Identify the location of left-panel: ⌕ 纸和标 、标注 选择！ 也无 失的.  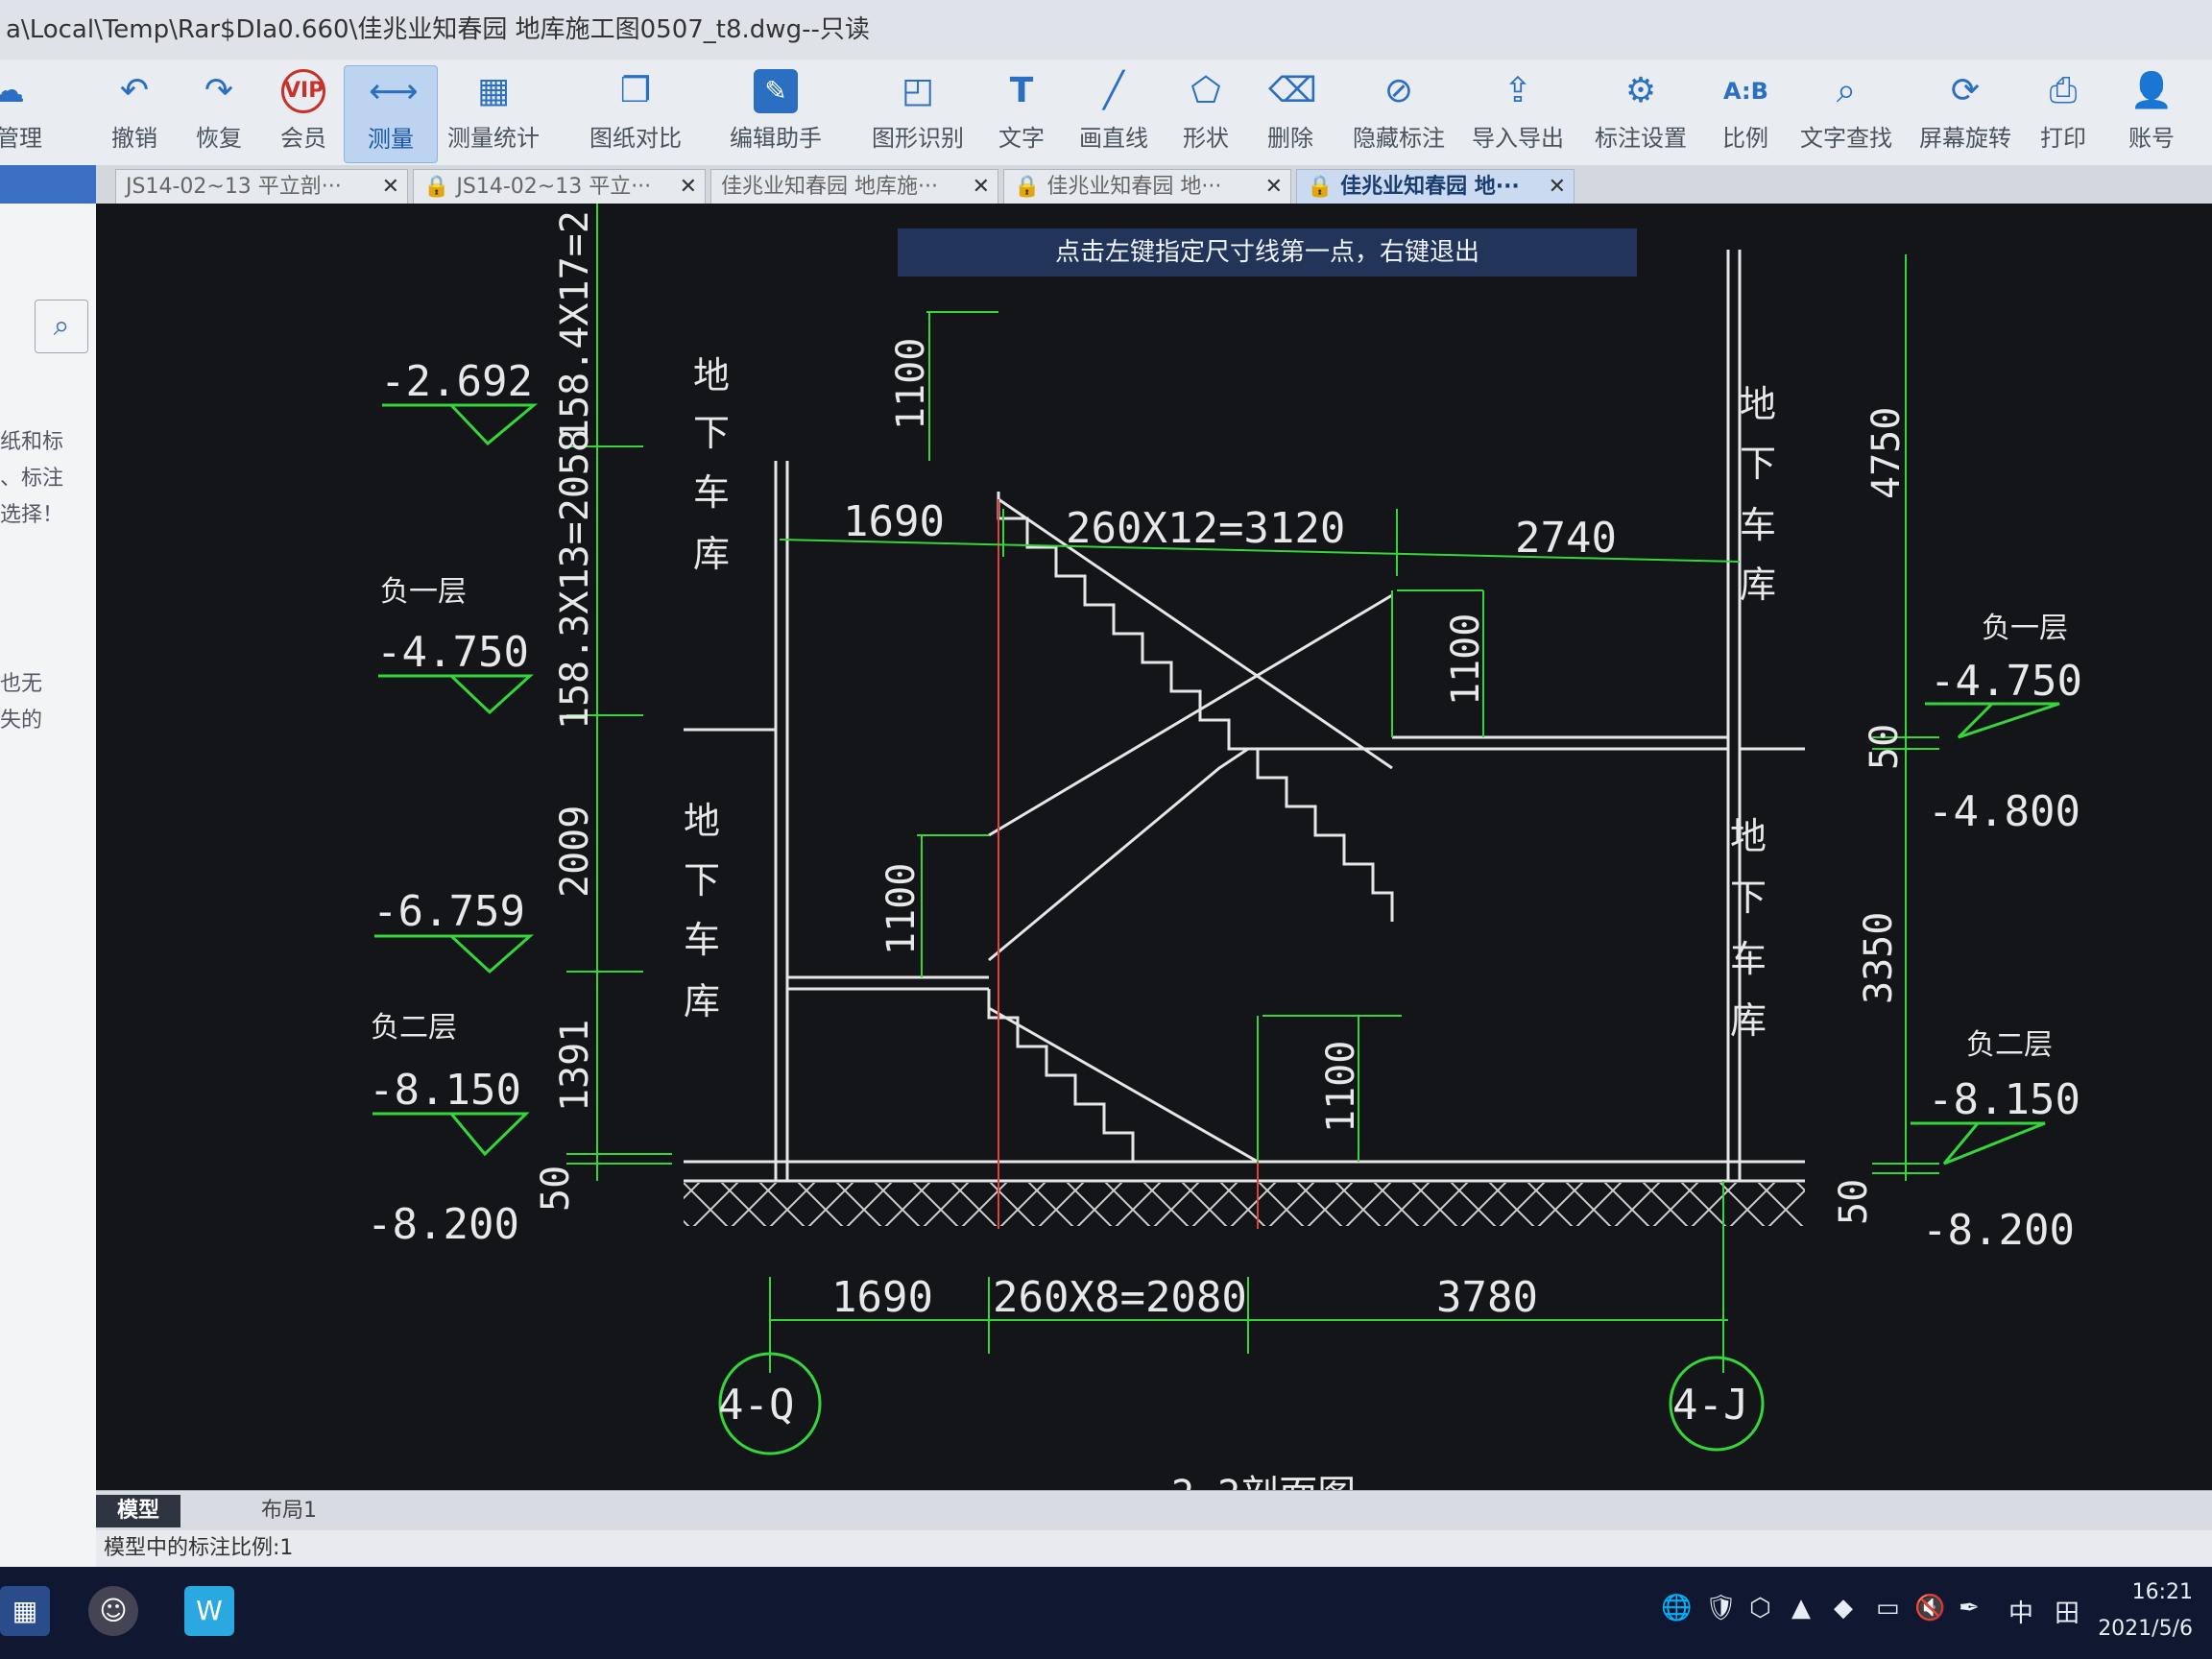
(48, 866).